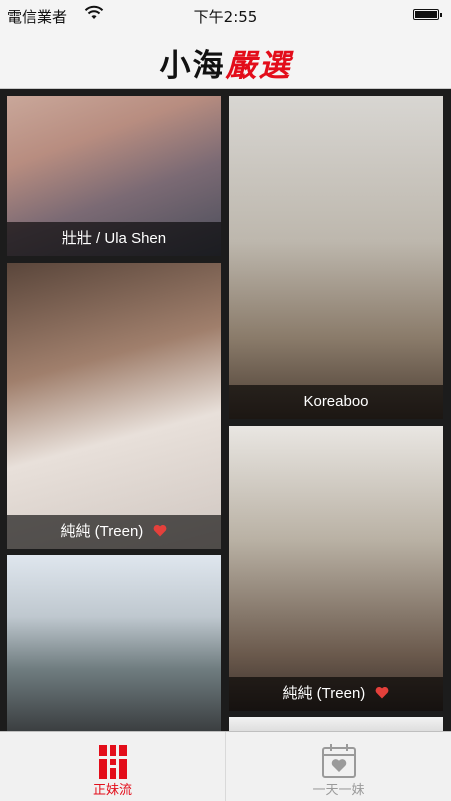 The height and width of the screenshot is (801, 451). What do you see at coordinates (338, 761) in the screenshot?
I see `calendar-heart-icon` at bounding box center [338, 761].